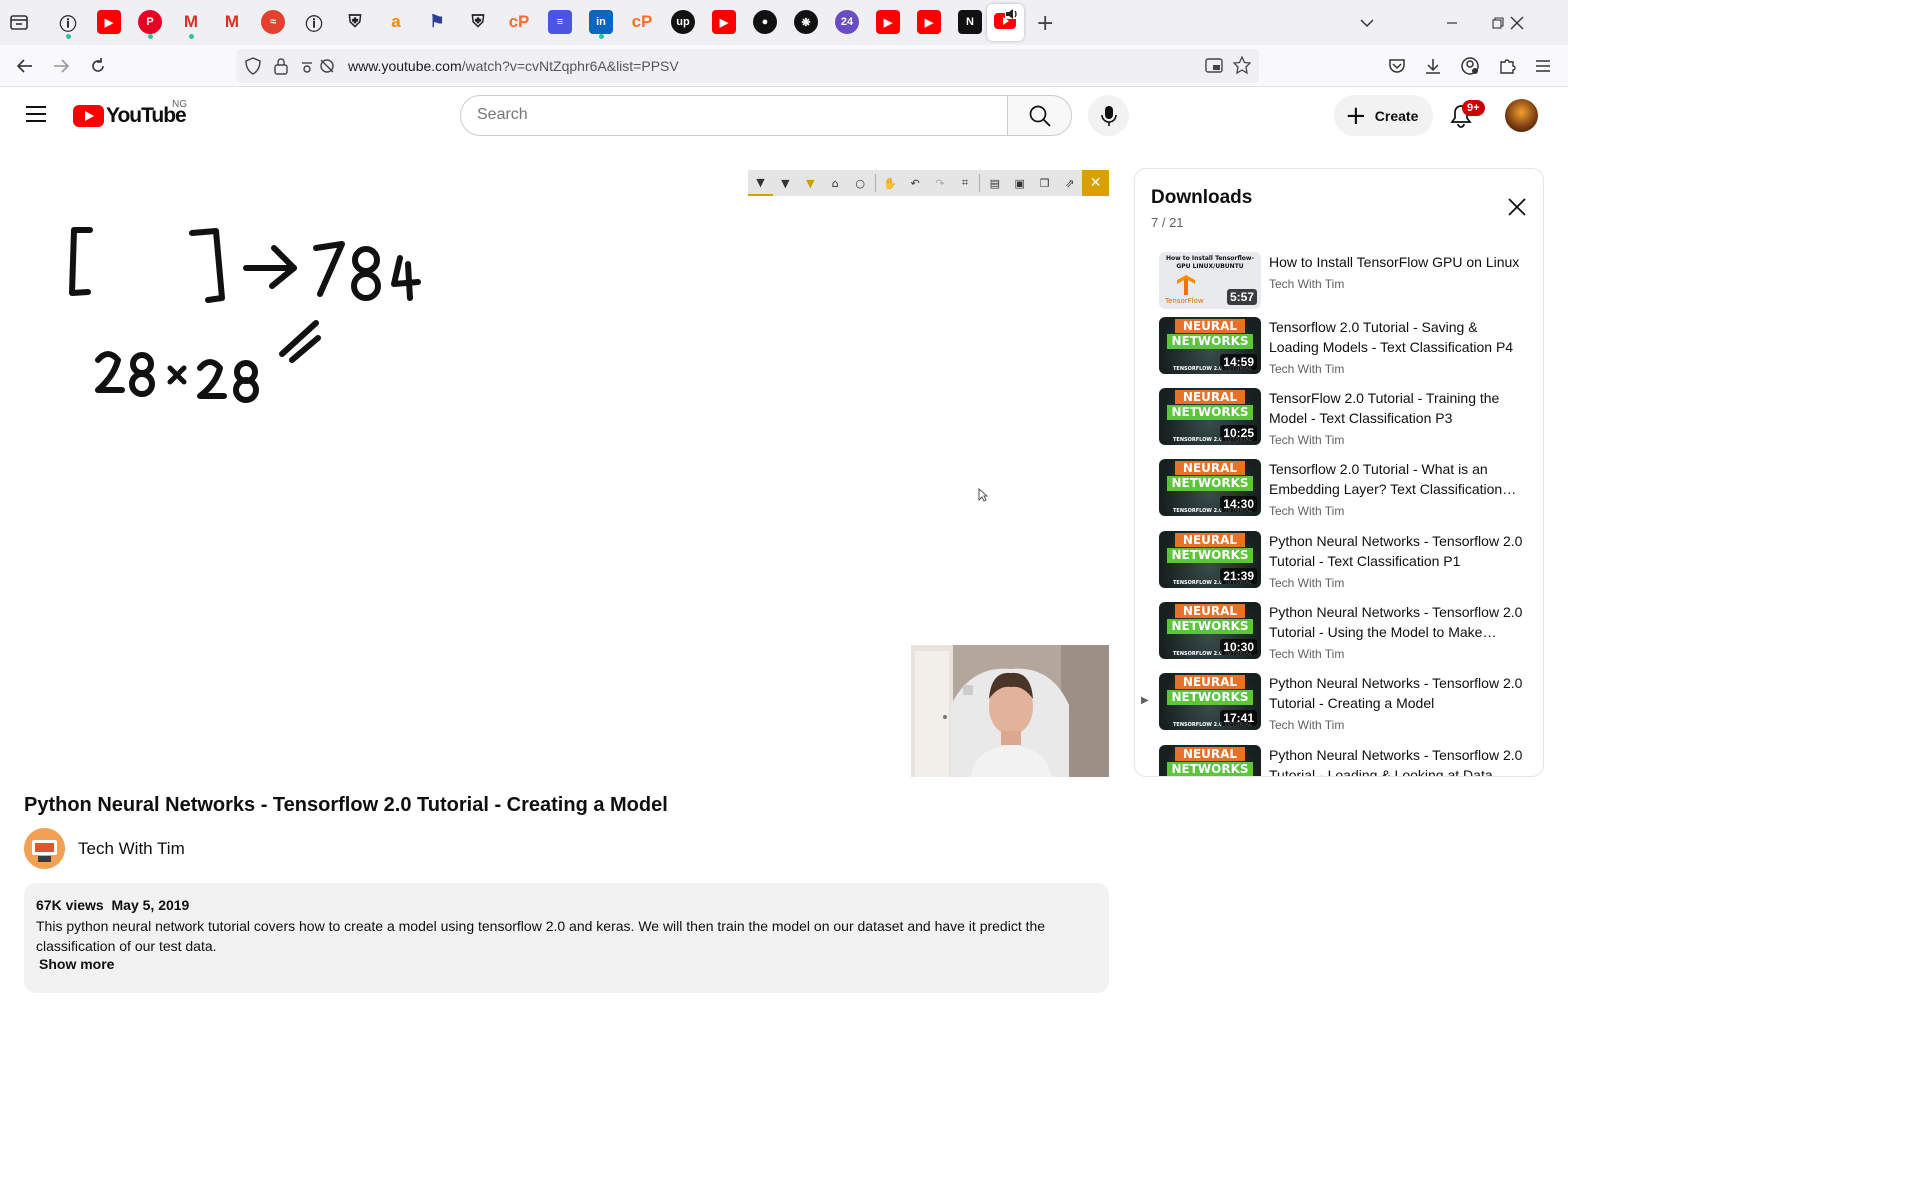 Image resolution: width=1920 pixels, height=1200 pixels. I want to click on highlighter-tool-icon: ▼, so click(810, 183).